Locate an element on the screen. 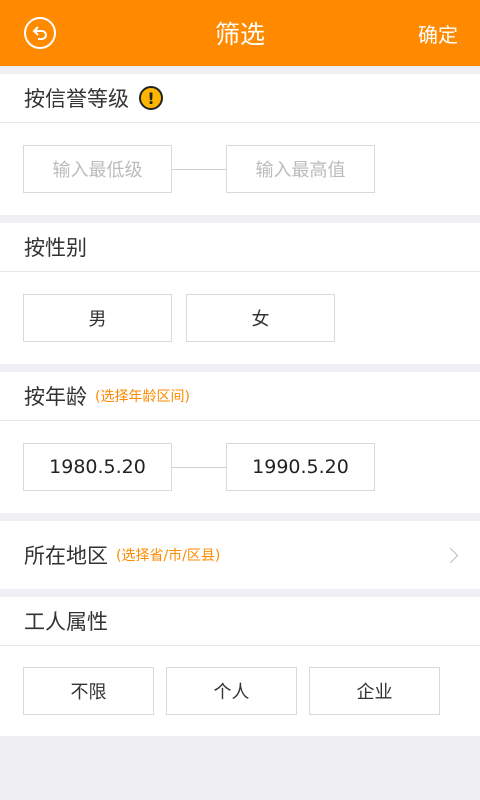  gender-options: 男 女 is located at coordinates (240, 318).